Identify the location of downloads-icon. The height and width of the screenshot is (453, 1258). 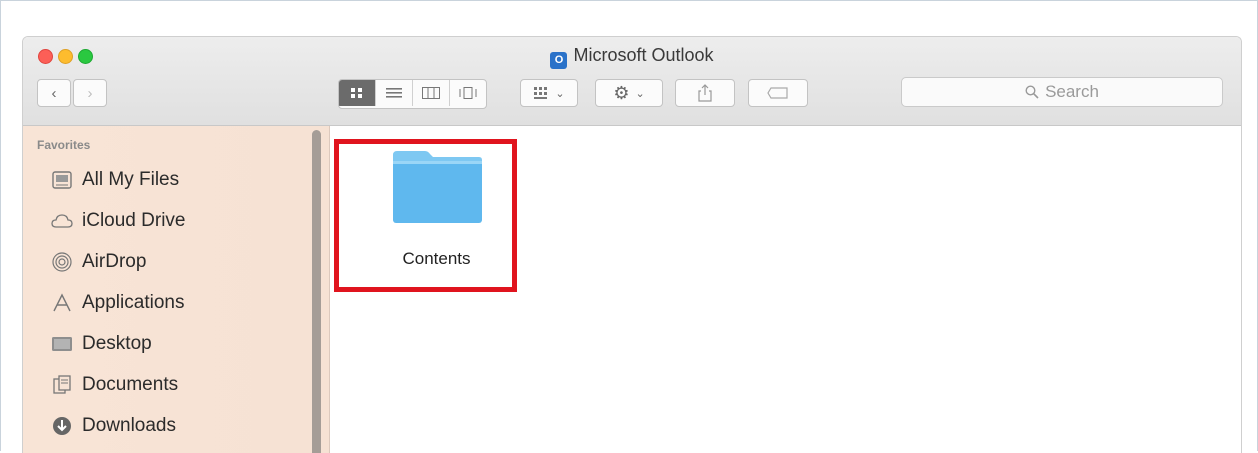
(62, 426).